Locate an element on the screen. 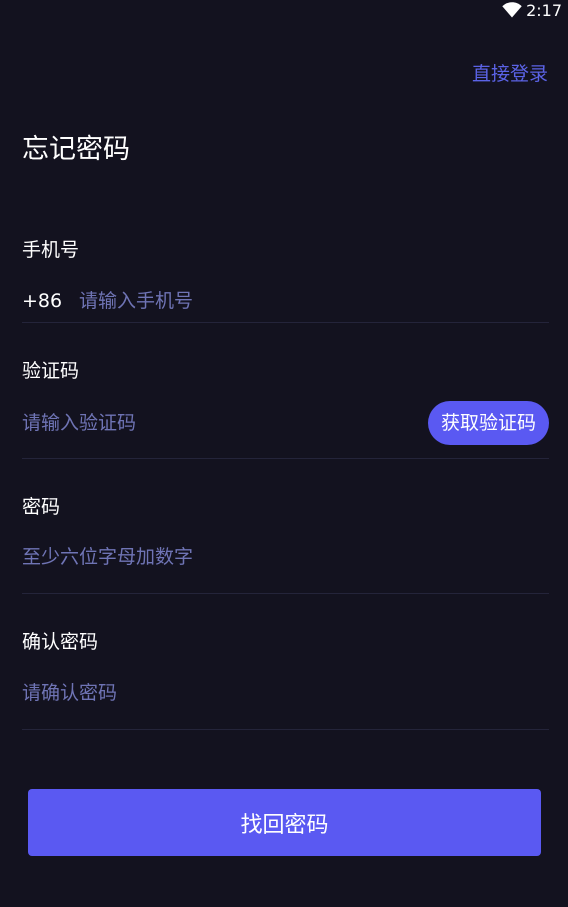 The height and width of the screenshot is (907, 568). password-row is located at coordinates (285, 557).